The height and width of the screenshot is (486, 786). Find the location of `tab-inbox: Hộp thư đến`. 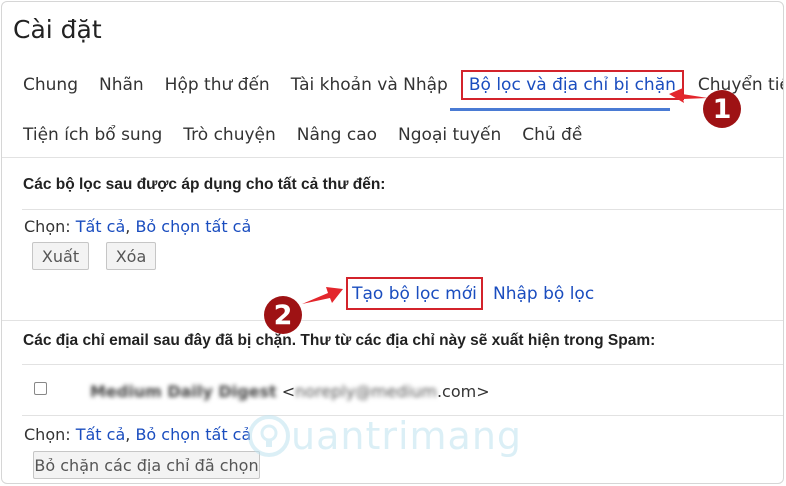

tab-inbox: Hộp thư đến is located at coordinates (217, 85).